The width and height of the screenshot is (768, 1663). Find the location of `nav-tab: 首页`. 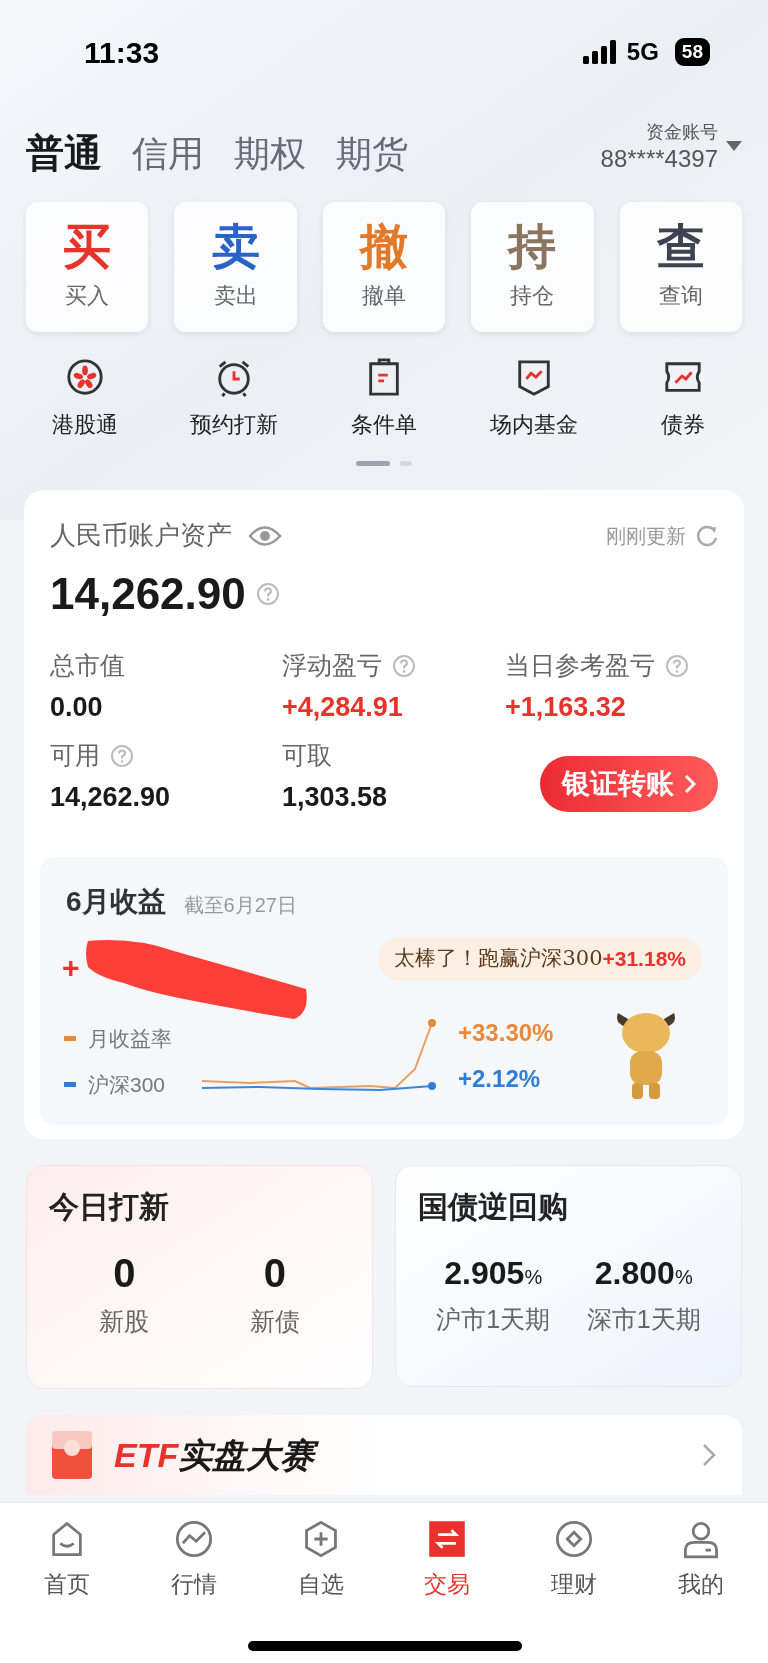

nav-tab: 首页 is located at coordinates (67, 1560).